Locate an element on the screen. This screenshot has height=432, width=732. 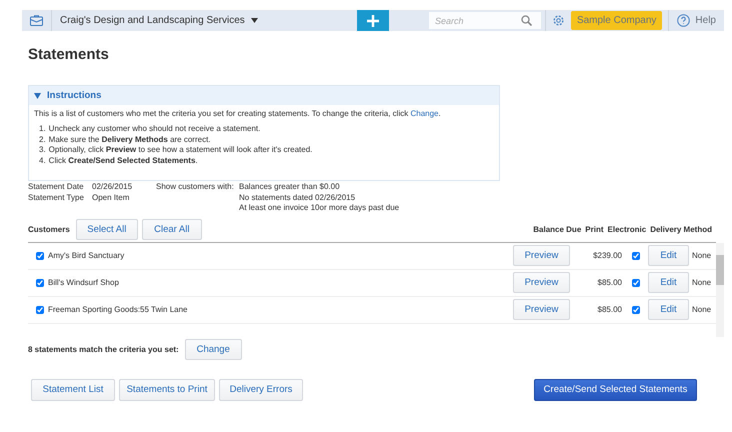
change-button: Change is located at coordinates (213, 349).